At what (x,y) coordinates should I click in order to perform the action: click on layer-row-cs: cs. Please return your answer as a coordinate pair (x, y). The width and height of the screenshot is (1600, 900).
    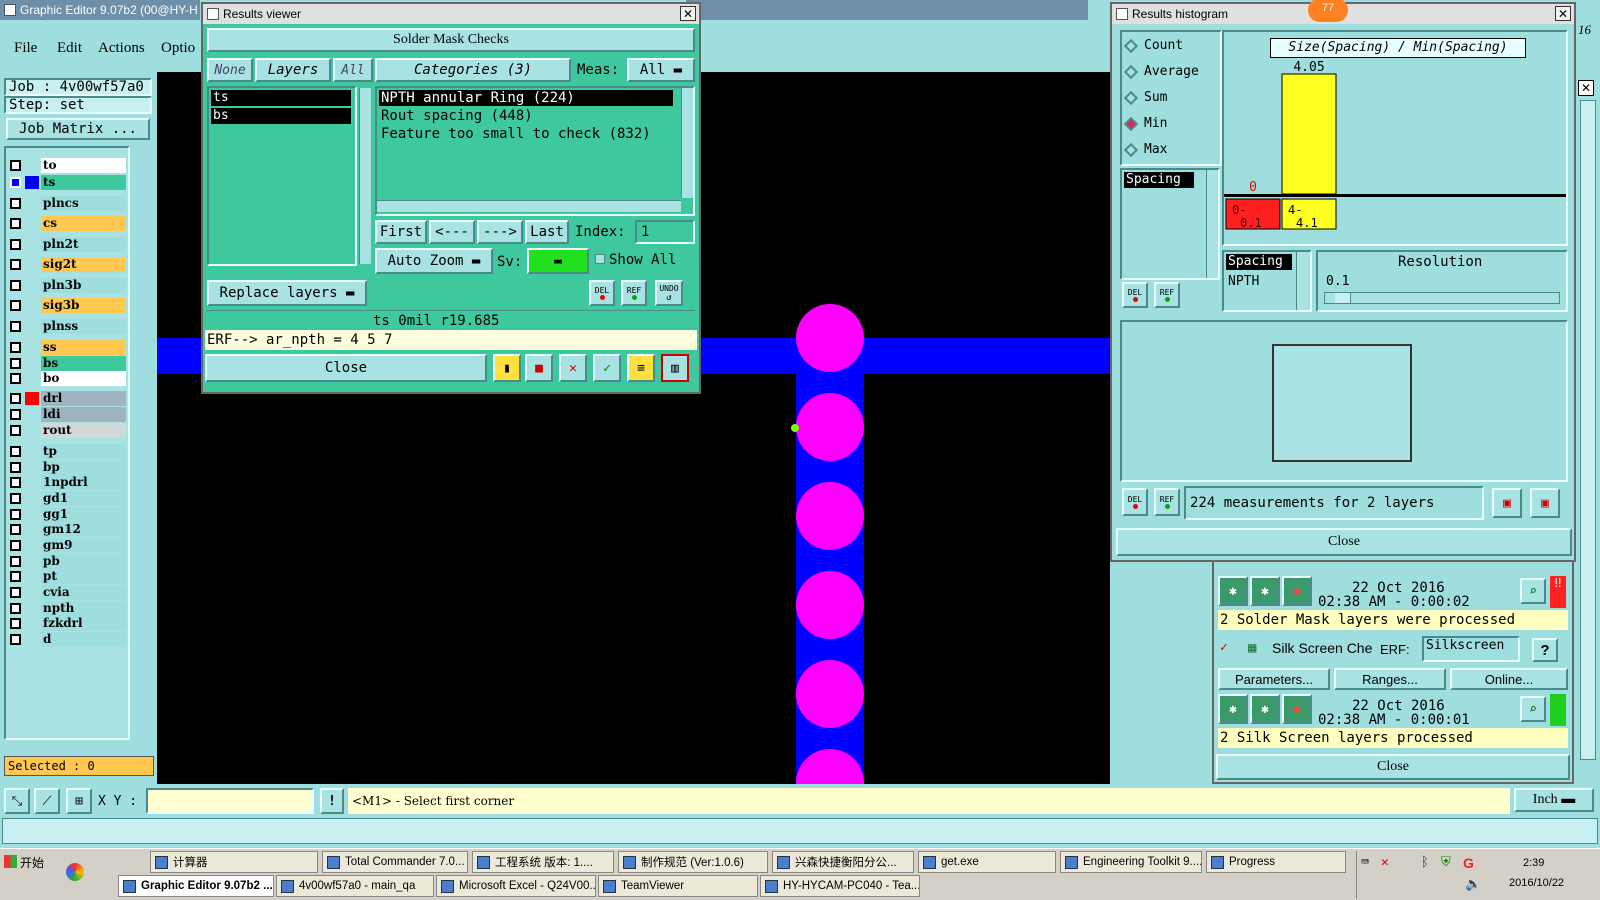
    Looking at the image, I should click on (67, 223).